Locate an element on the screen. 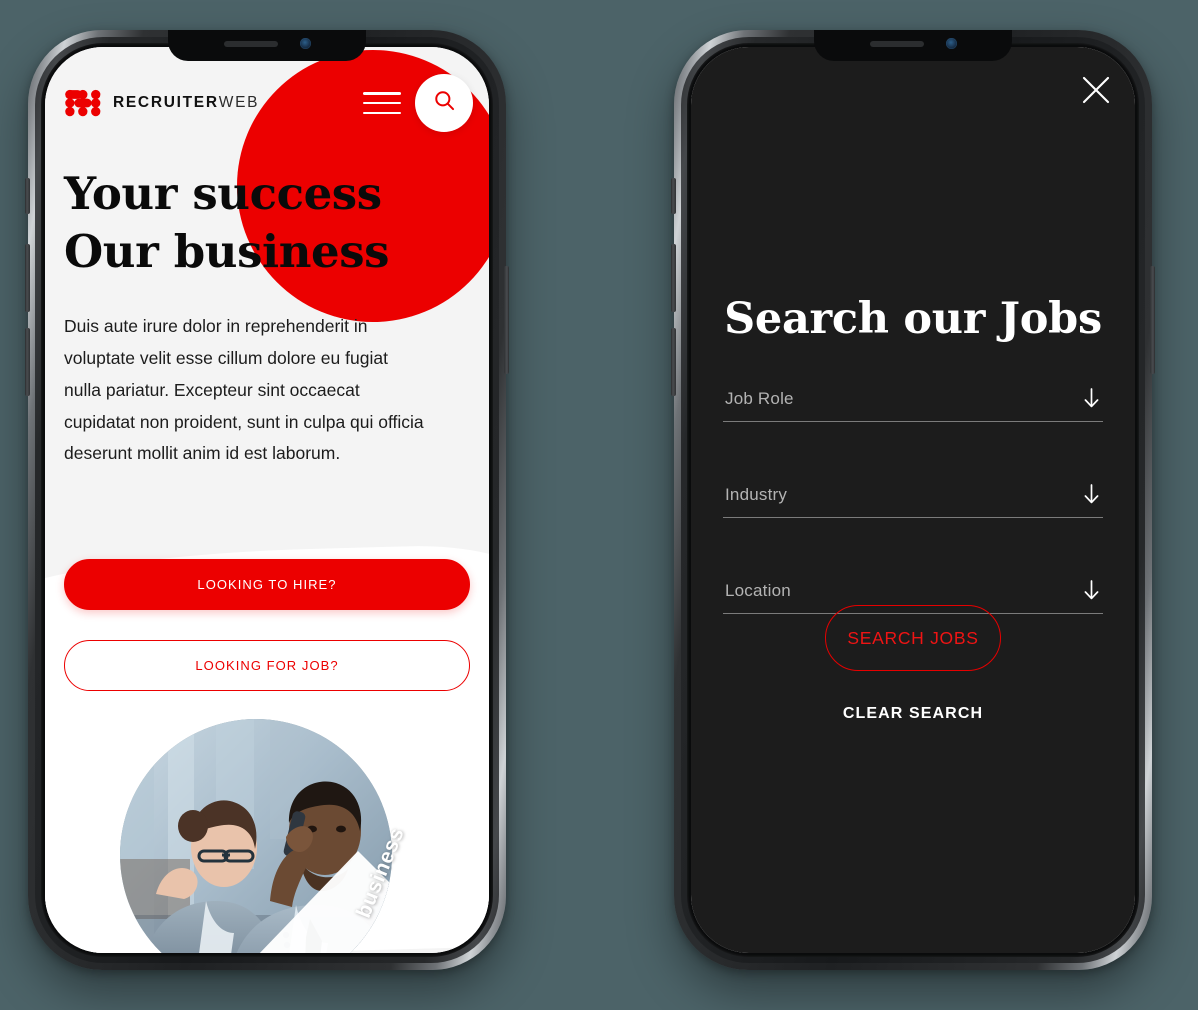  hamburger-menu-icon is located at coordinates (382, 103).